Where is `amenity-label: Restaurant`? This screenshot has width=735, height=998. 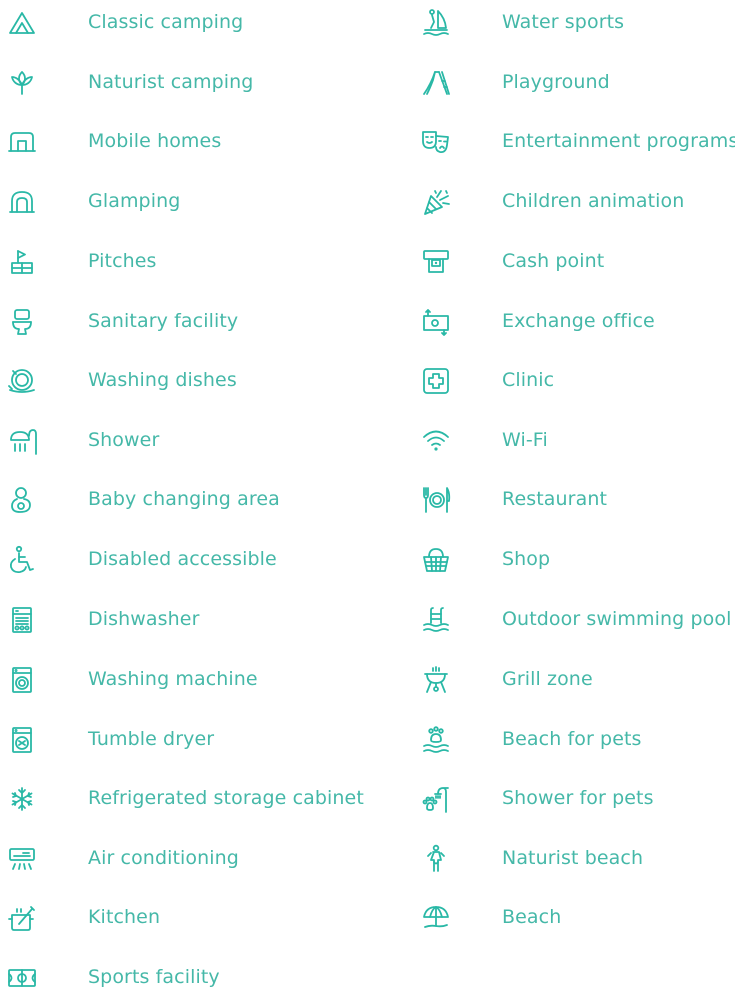 amenity-label: Restaurant is located at coordinates (555, 499).